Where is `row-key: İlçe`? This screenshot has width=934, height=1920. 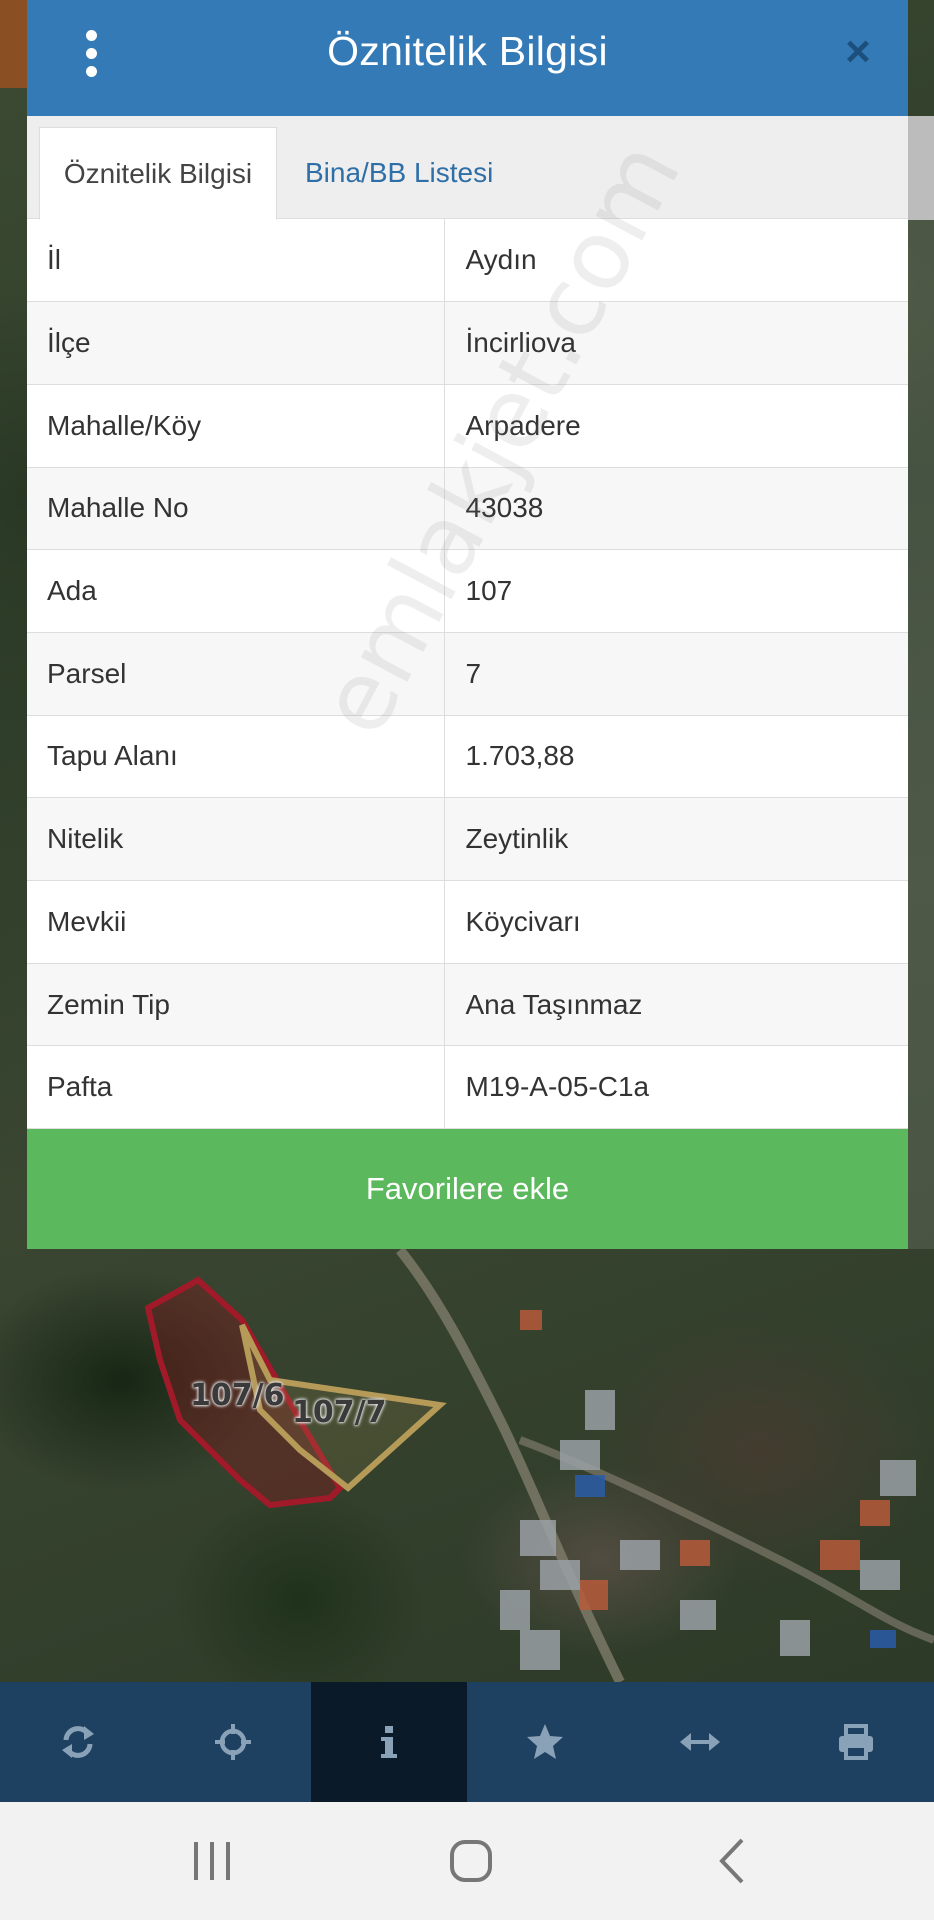
row-key: İlçe is located at coordinates (236, 343).